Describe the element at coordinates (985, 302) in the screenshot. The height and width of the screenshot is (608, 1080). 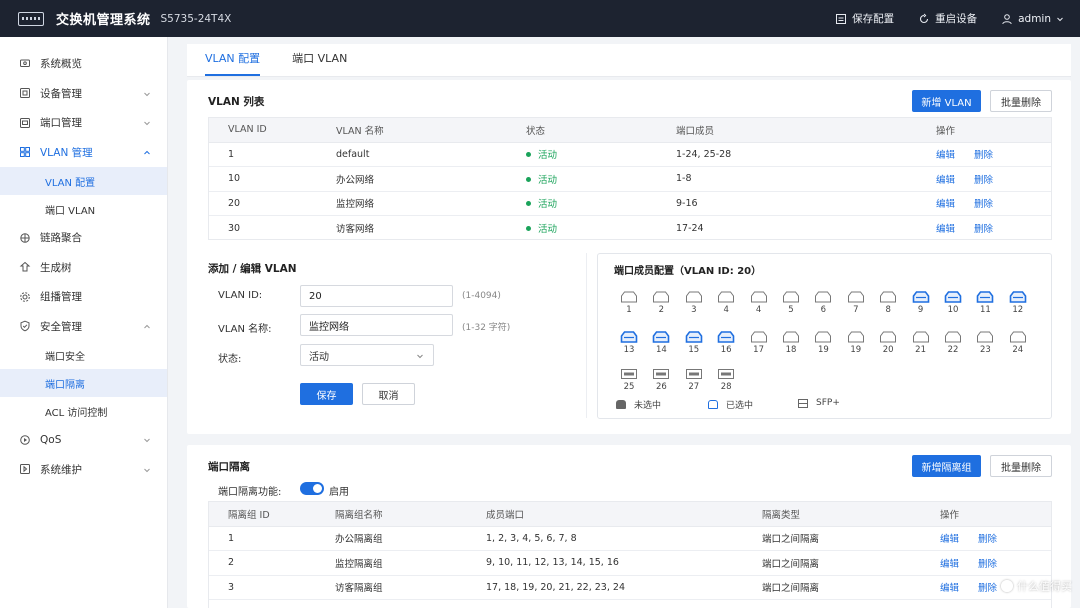
I see `port-11: 11` at that location.